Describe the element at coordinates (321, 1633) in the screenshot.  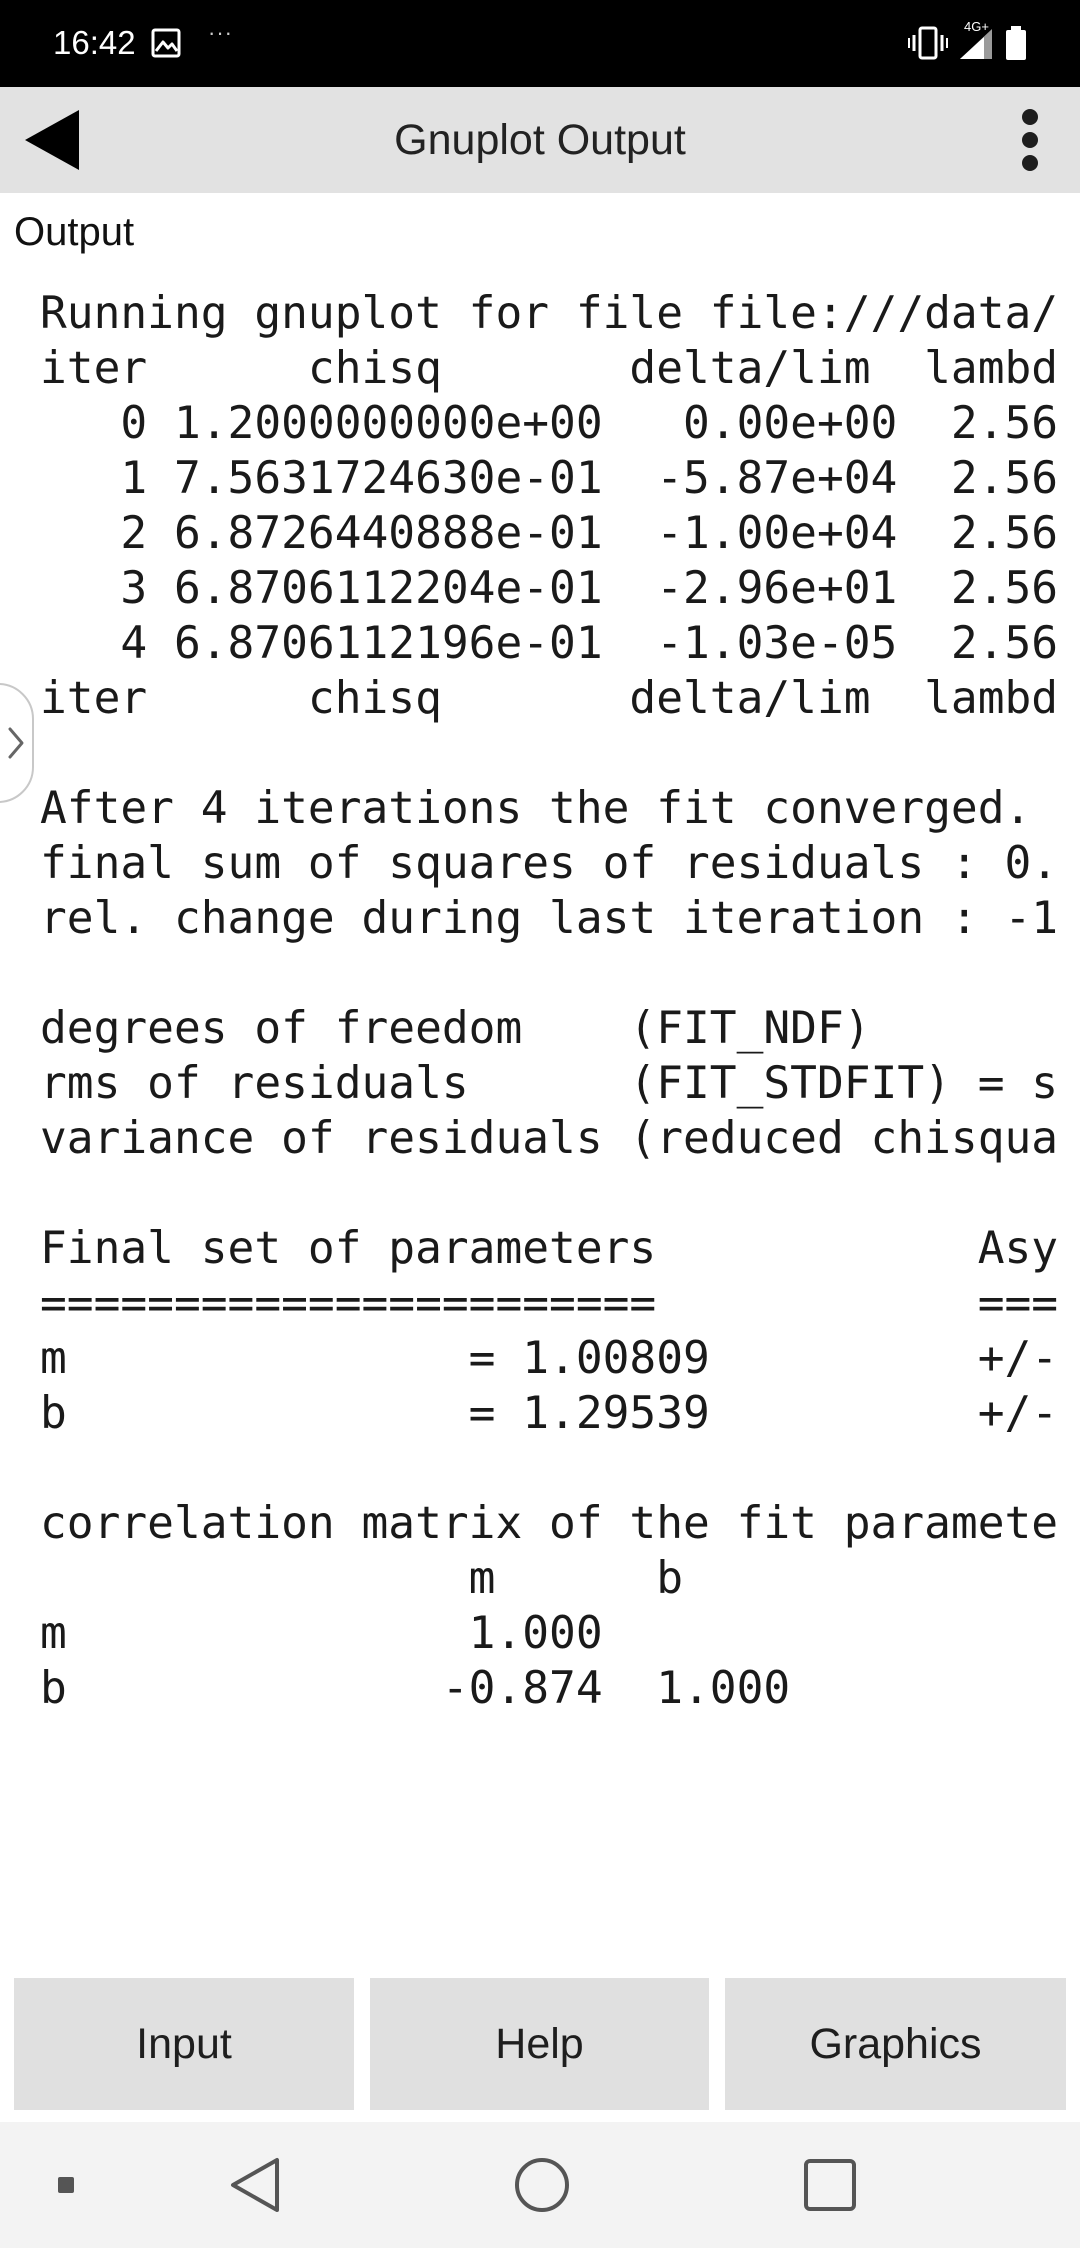
I see `output-line: m 1.000` at that location.